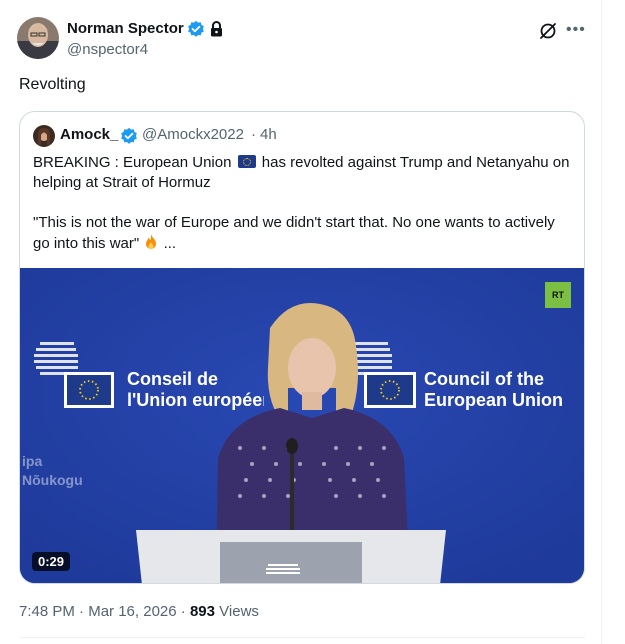  Describe the element at coordinates (484, 379) in the screenshot. I see `sign-right-line-1: Council of the` at that location.